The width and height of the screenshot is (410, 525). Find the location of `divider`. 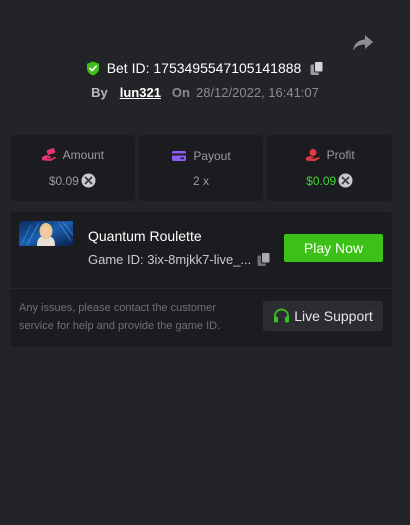

divider is located at coordinates (201, 288).